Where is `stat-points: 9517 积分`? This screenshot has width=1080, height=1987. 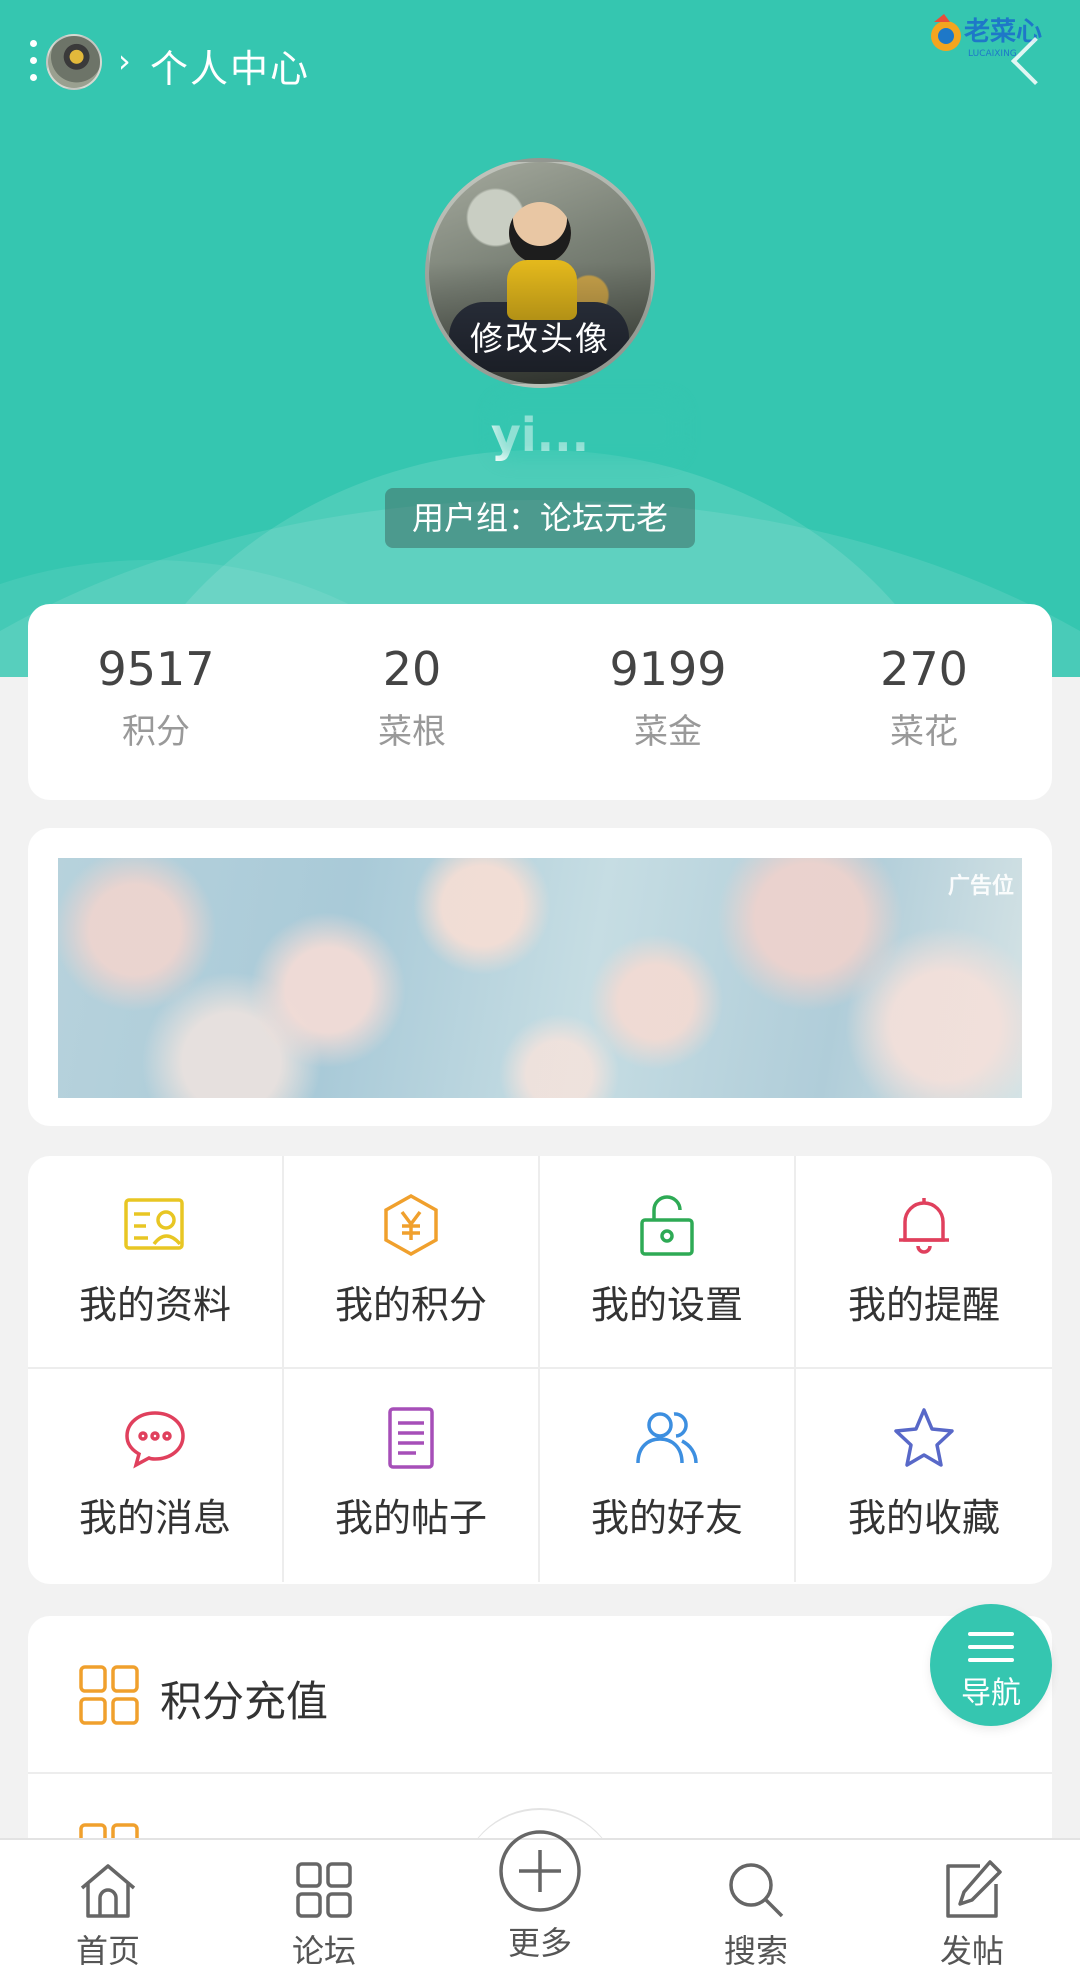 stat-points: 9517 积分 is located at coordinates (156, 702).